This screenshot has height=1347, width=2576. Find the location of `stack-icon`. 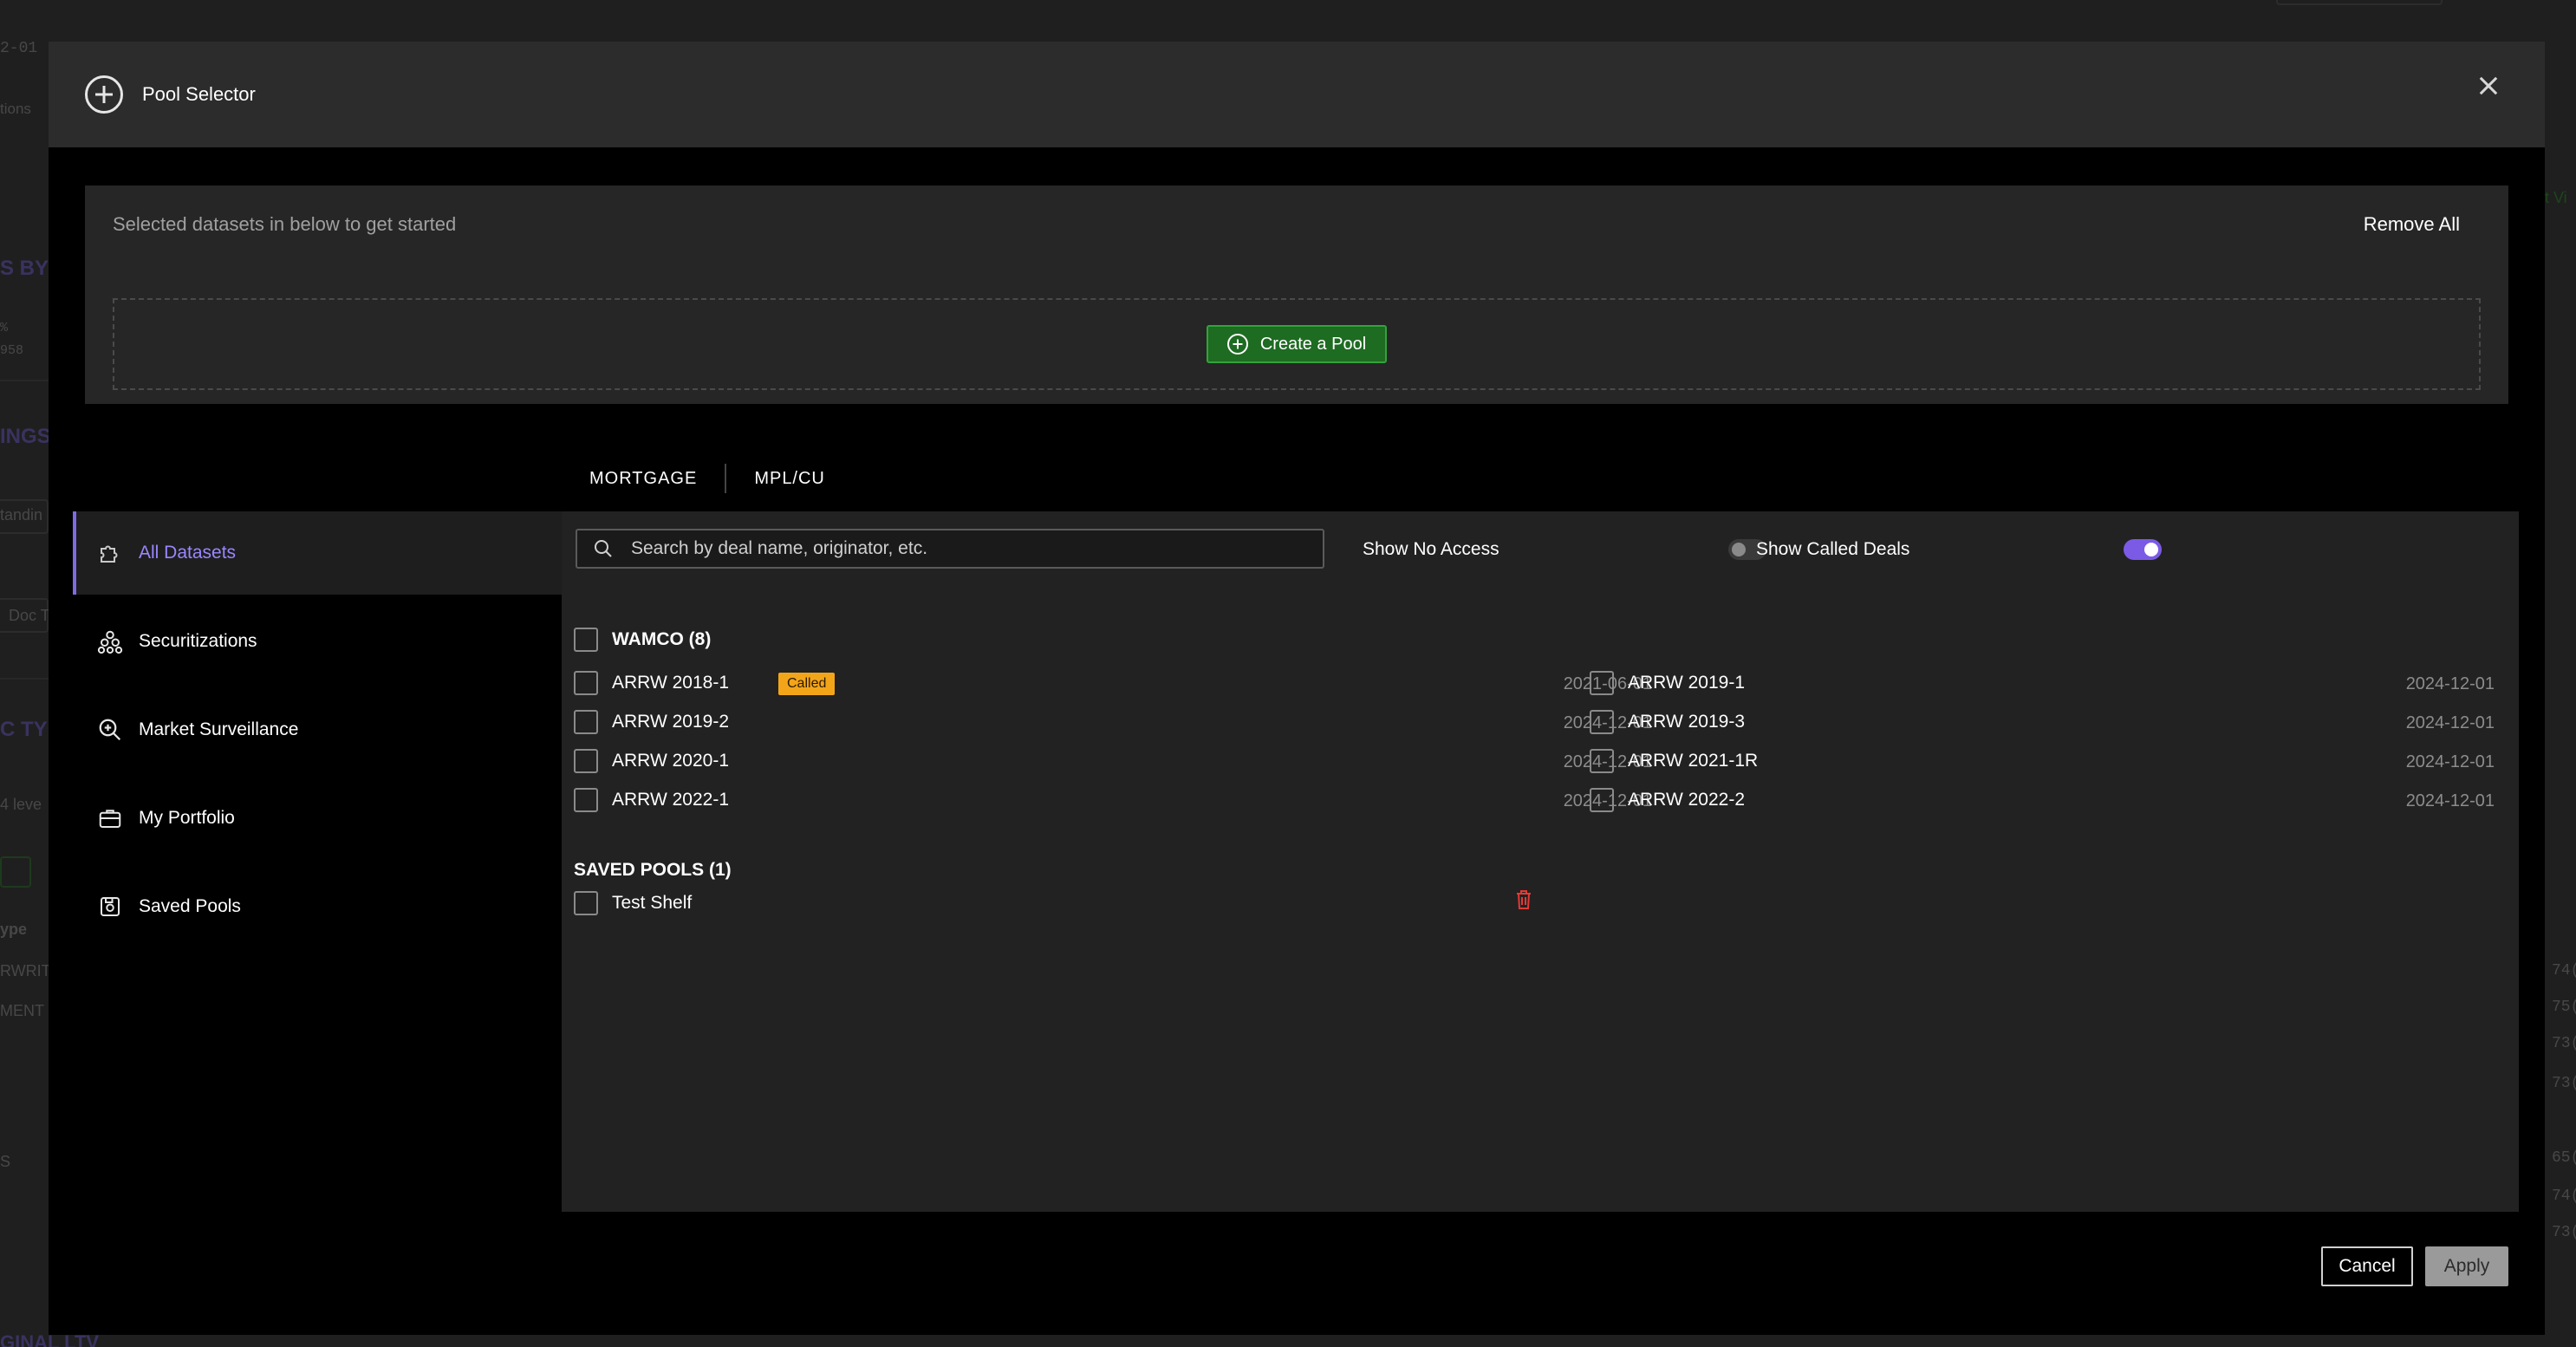

stack-icon is located at coordinates (110, 641).